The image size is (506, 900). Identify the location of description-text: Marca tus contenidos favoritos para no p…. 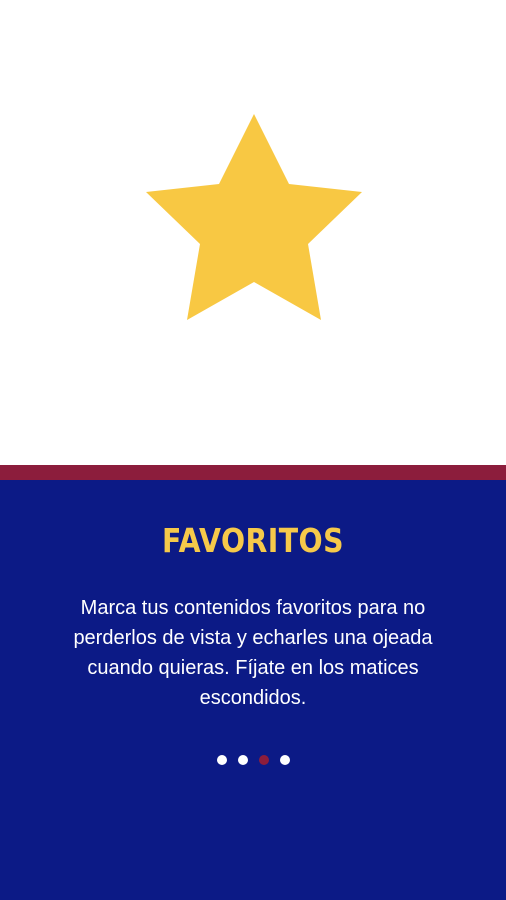
(253, 653).